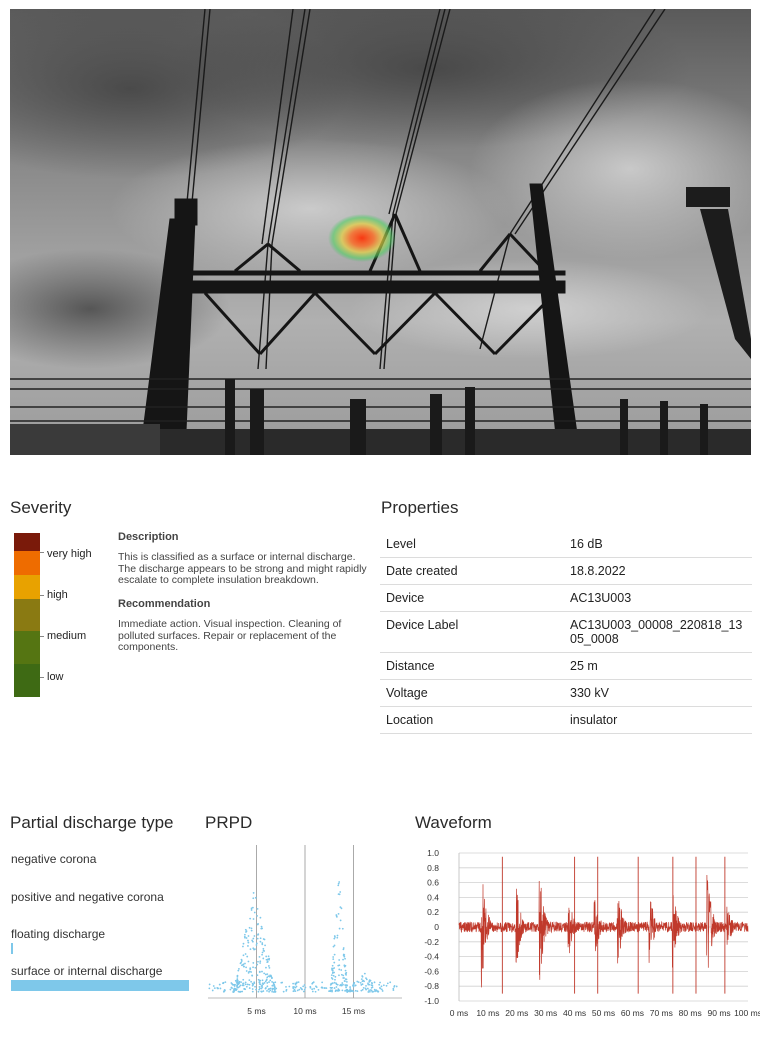 The image size is (768, 1040). Describe the element at coordinates (566, 598) in the screenshot. I see `table-row: Device AC13U003` at that location.